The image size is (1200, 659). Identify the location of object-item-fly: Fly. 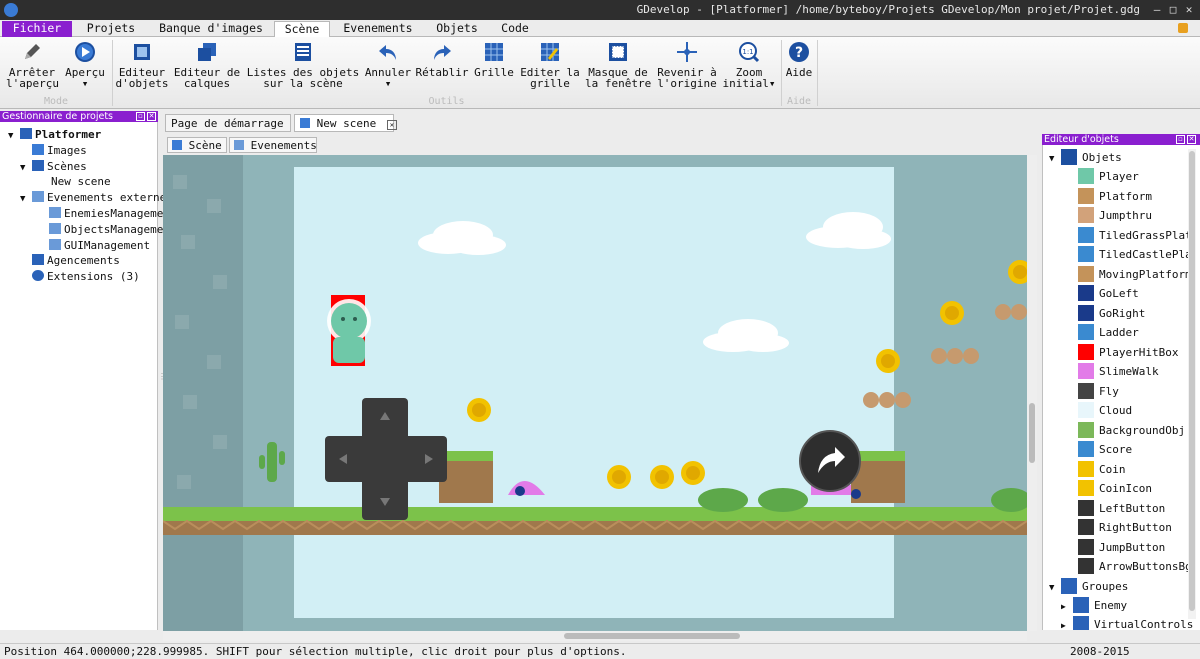
(1133, 391).